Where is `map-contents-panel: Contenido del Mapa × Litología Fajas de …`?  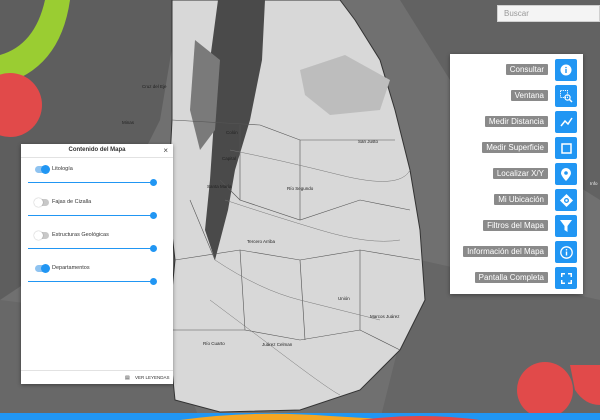
map-contents-panel: Contenido del Mapa × Litología Fajas de … is located at coordinates (97, 264).